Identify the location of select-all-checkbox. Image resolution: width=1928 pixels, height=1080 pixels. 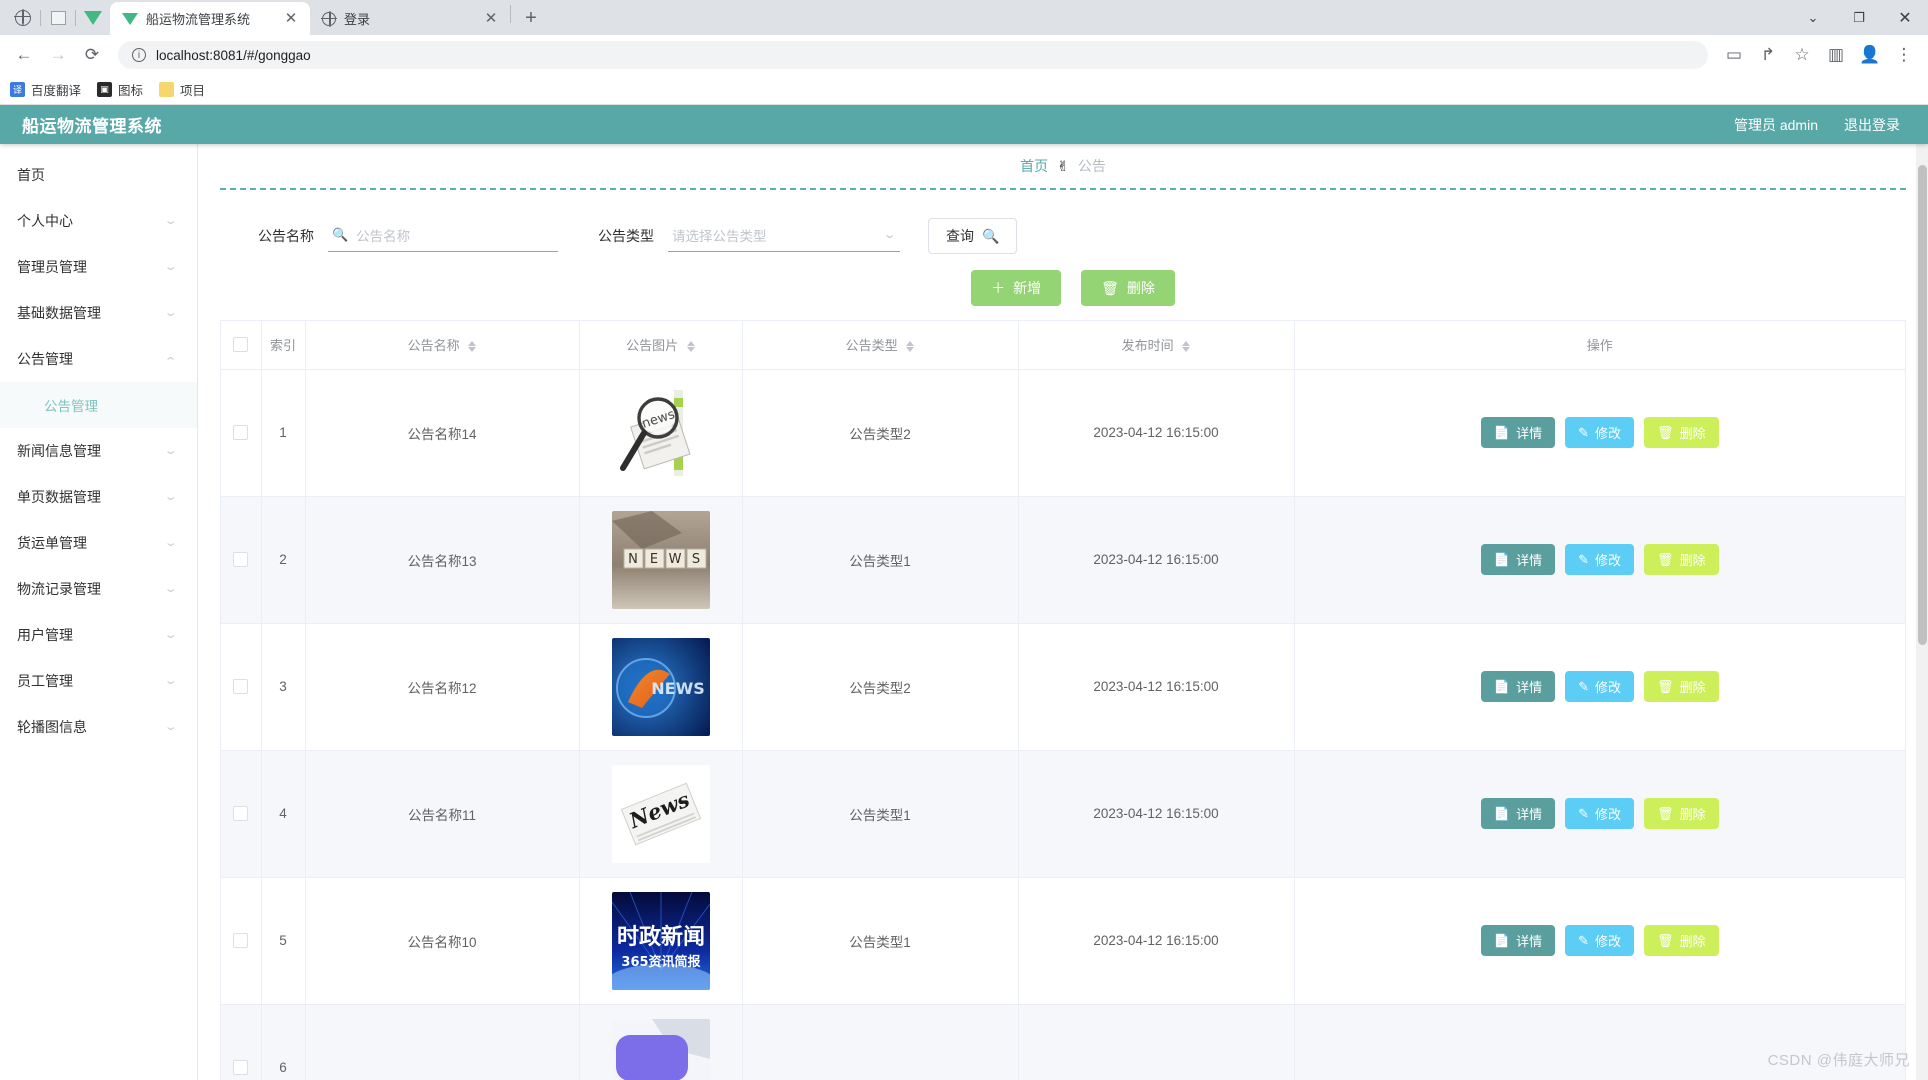
(241, 345).